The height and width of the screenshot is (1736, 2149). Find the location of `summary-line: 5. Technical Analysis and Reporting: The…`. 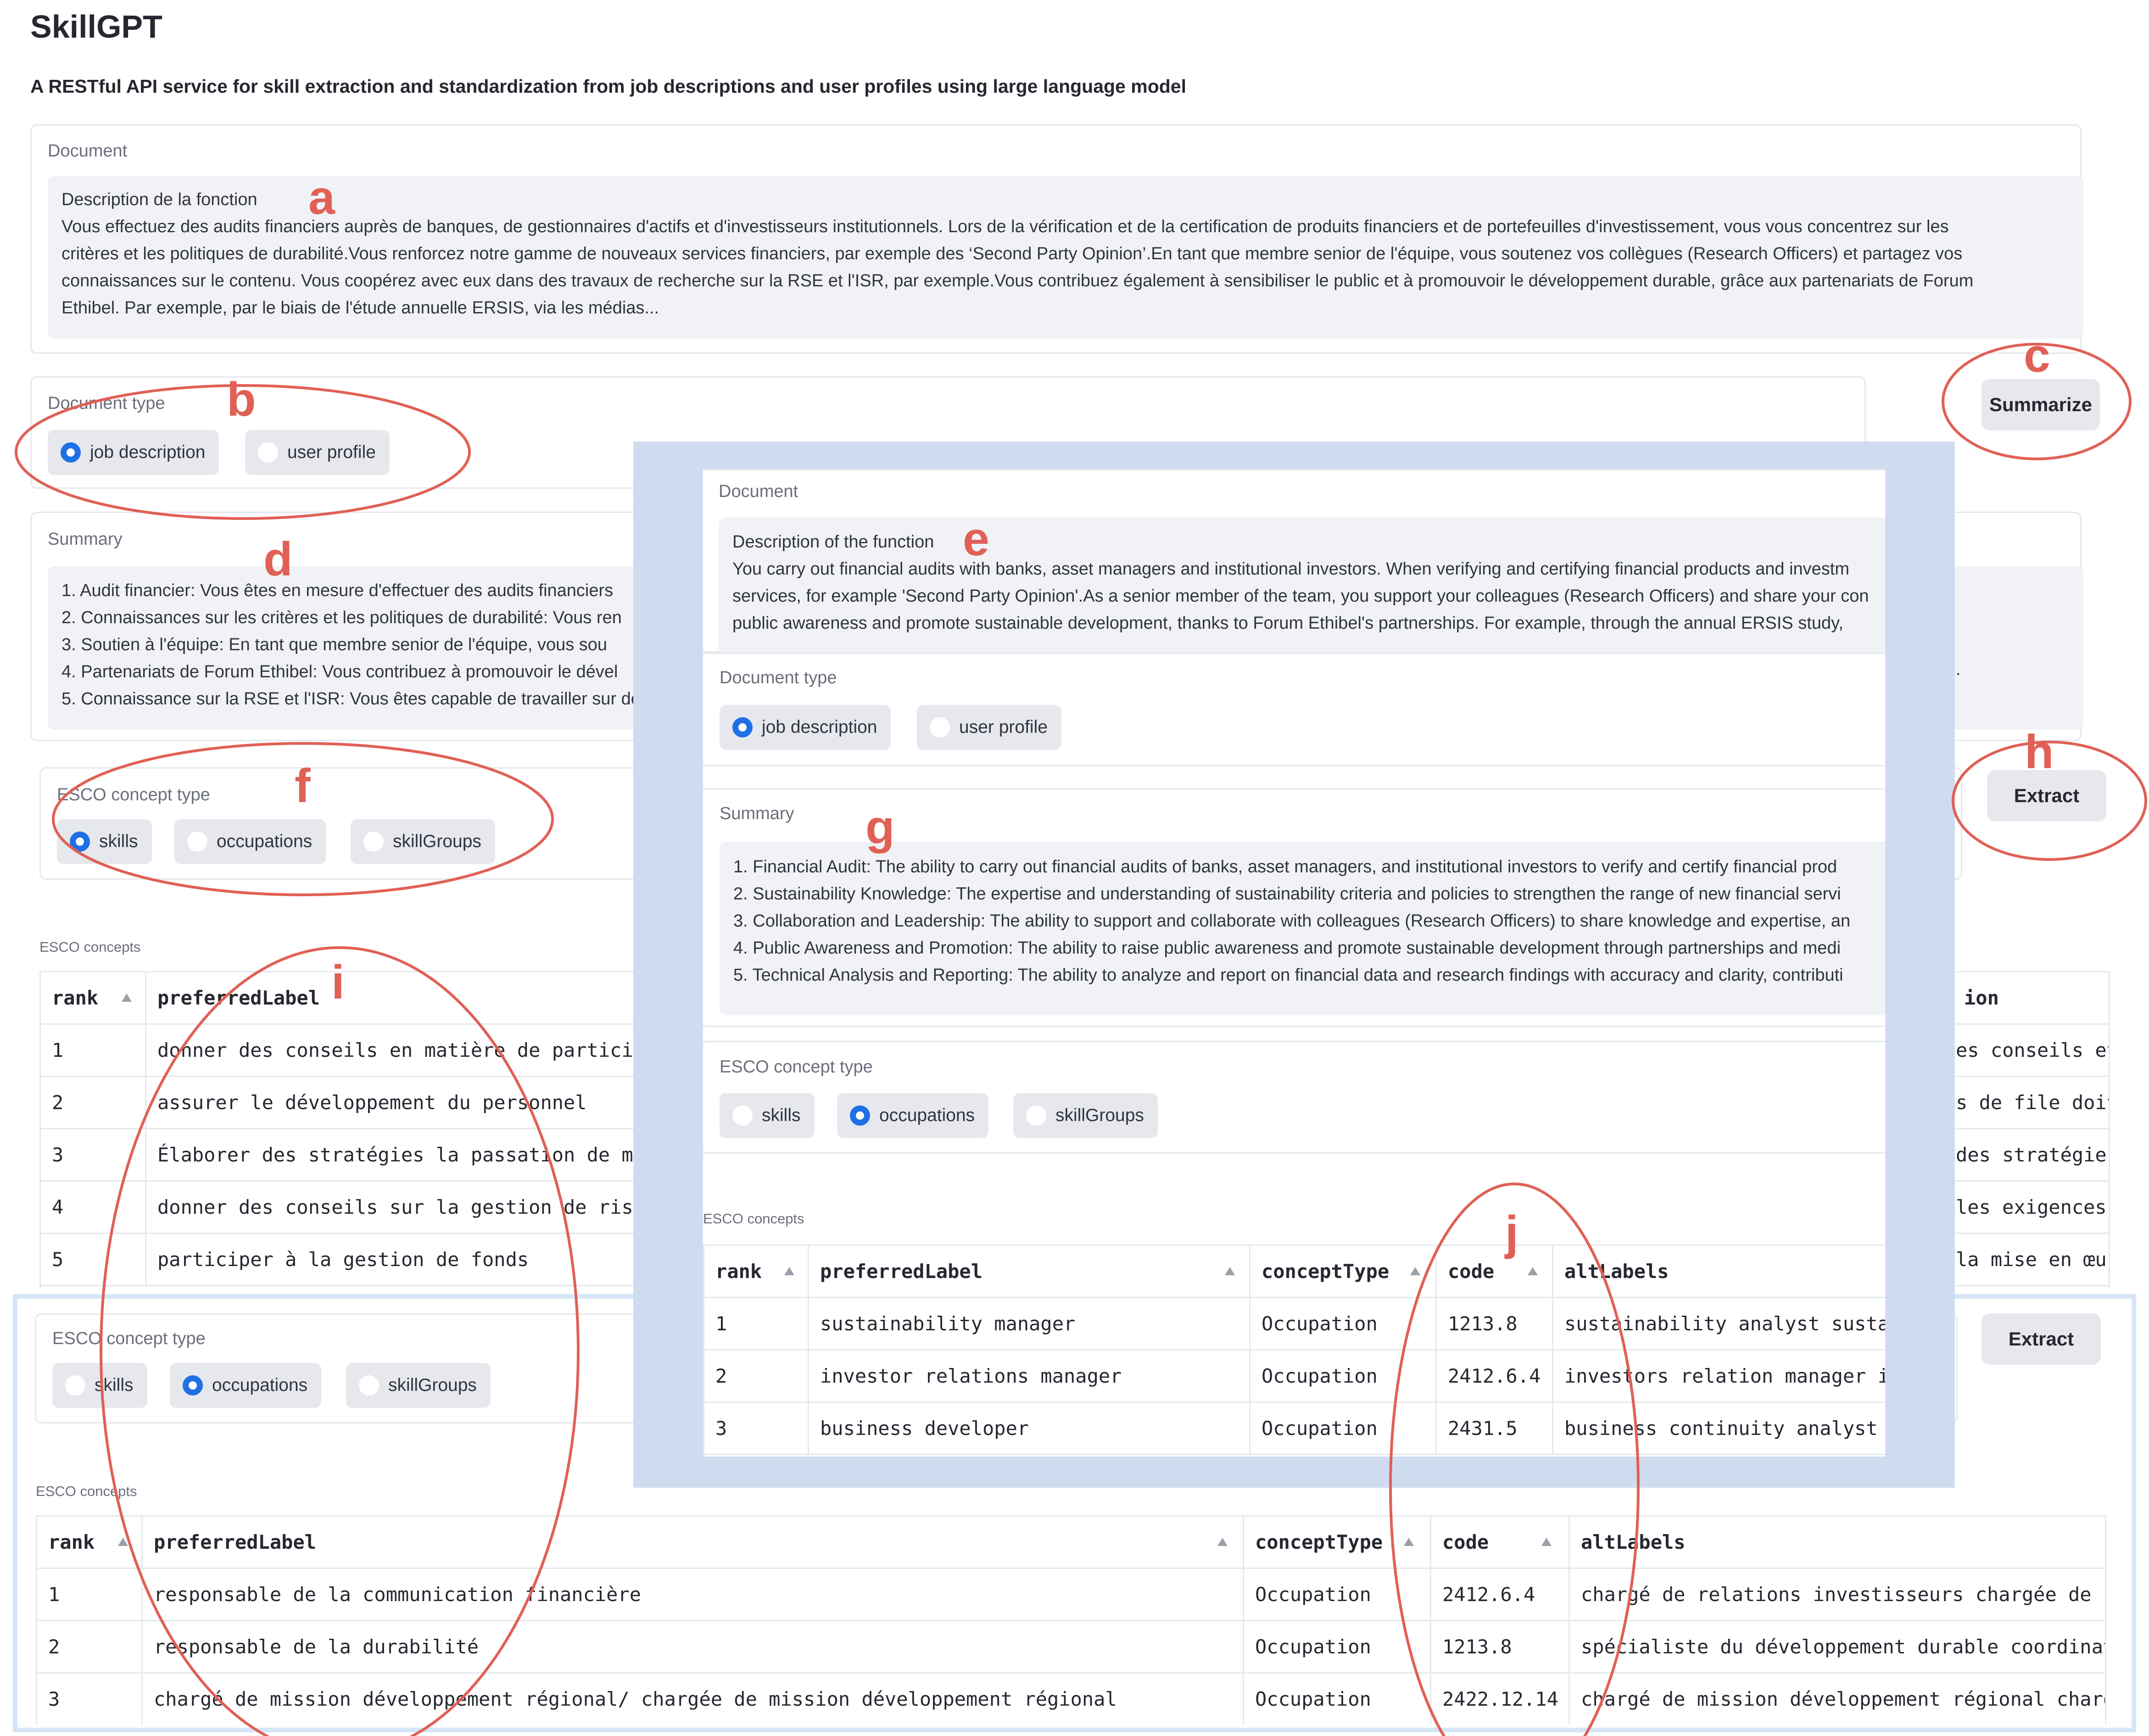

summary-line: 5. Technical Analysis and Reporting: The… is located at coordinates (1288, 975).